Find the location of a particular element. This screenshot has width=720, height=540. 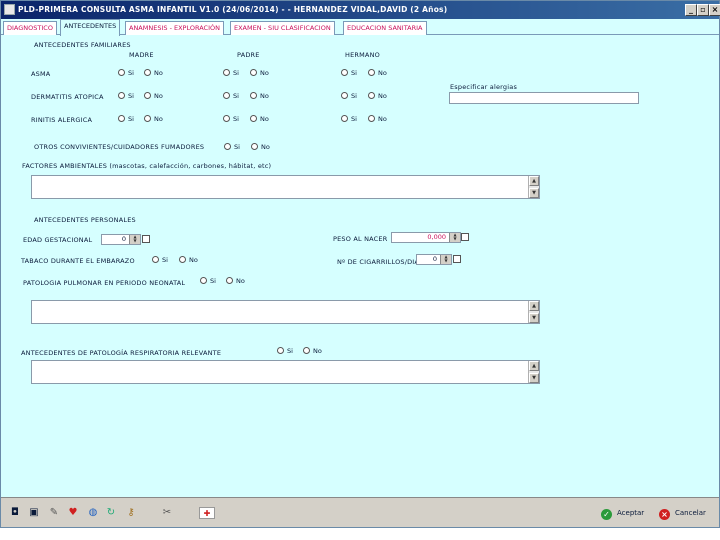

bottom-toolbar: ◘ ▣ ✎ ♥ ◍ ↻ ⚷ ✂ ✚ ✓ Aceptar × Cancelar is located at coordinates (360, 512).